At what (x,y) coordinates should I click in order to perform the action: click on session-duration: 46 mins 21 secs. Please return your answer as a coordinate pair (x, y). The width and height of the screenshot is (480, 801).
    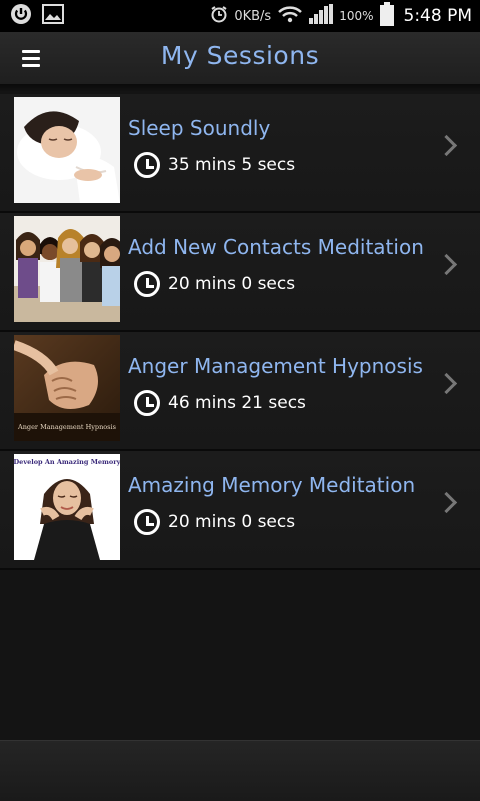
    Looking at the image, I should click on (220, 403).